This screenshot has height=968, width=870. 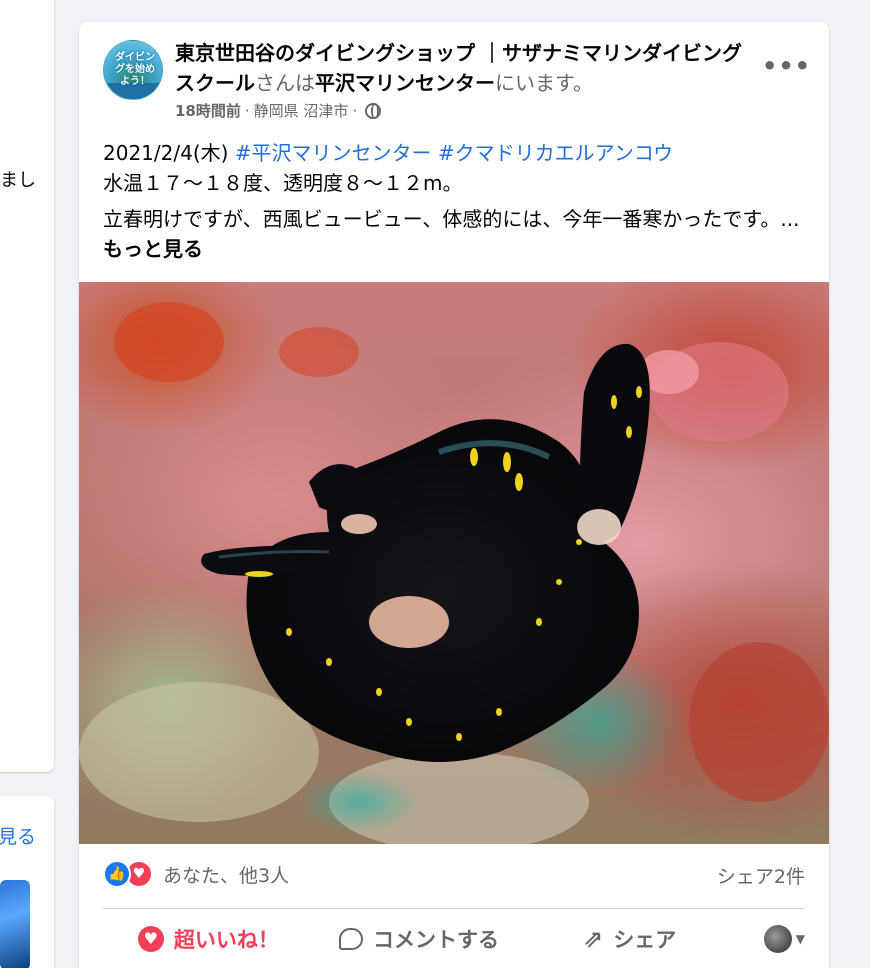 I want to click on comment-icon, so click(x=351, y=939).